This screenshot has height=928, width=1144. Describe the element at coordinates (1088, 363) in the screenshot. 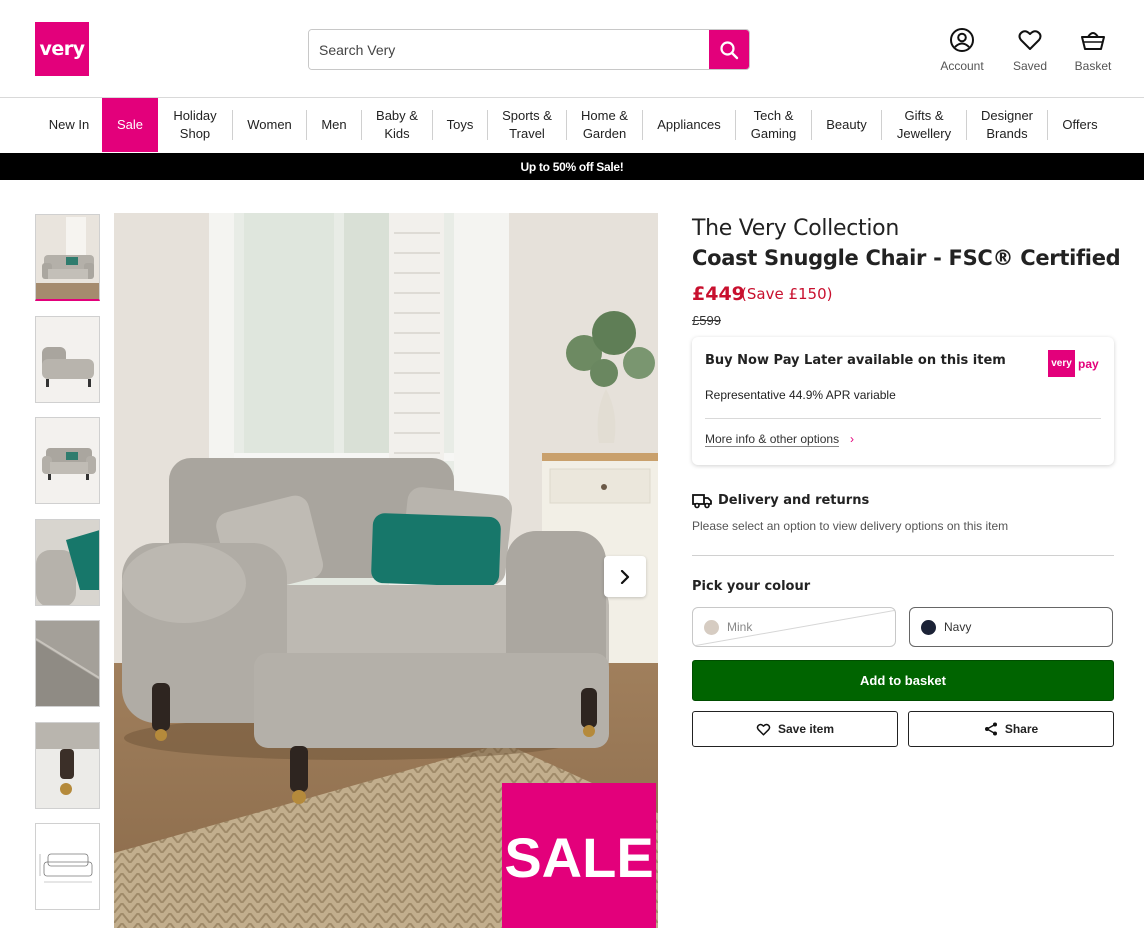

I see `very-pay-logo-text: pay` at that location.